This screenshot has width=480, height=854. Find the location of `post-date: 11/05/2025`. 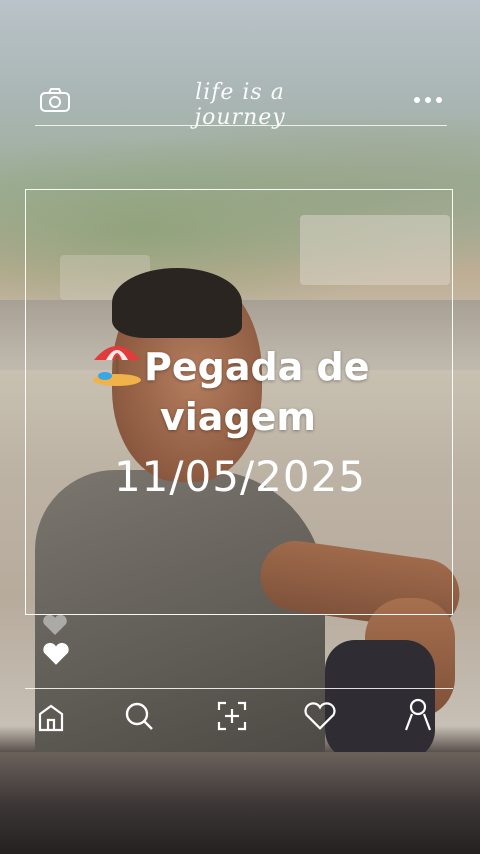

post-date: 11/05/2025 is located at coordinates (240, 476).